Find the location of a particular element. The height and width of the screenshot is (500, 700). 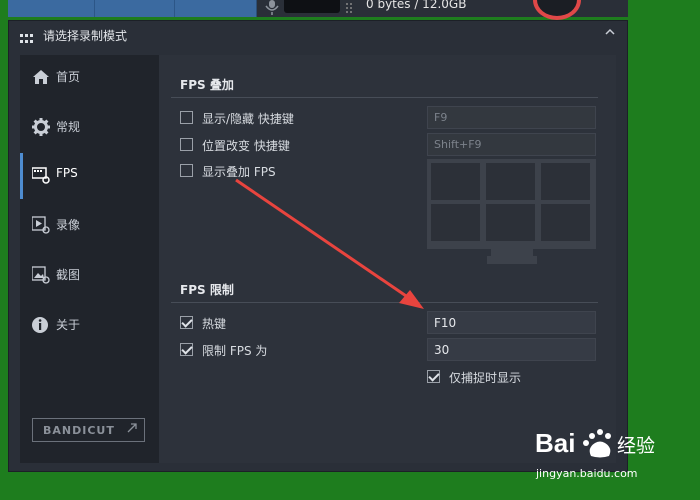

watermark-url: jingyan.baidu.com is located at coordinates (587, 473).